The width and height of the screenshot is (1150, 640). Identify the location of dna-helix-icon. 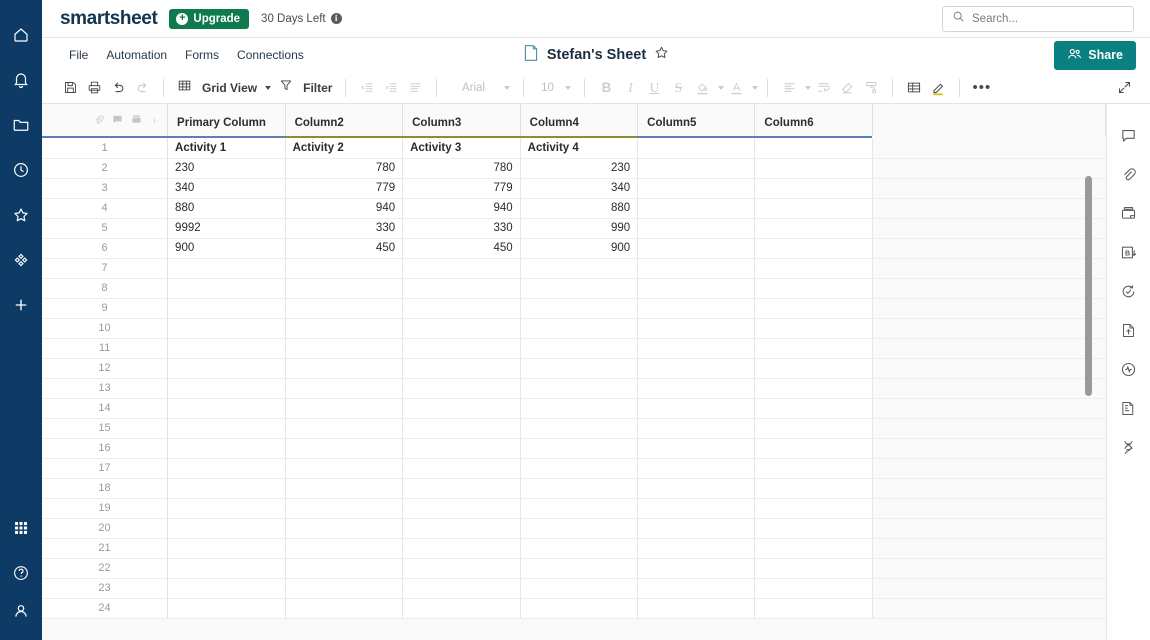
(1128, 447).